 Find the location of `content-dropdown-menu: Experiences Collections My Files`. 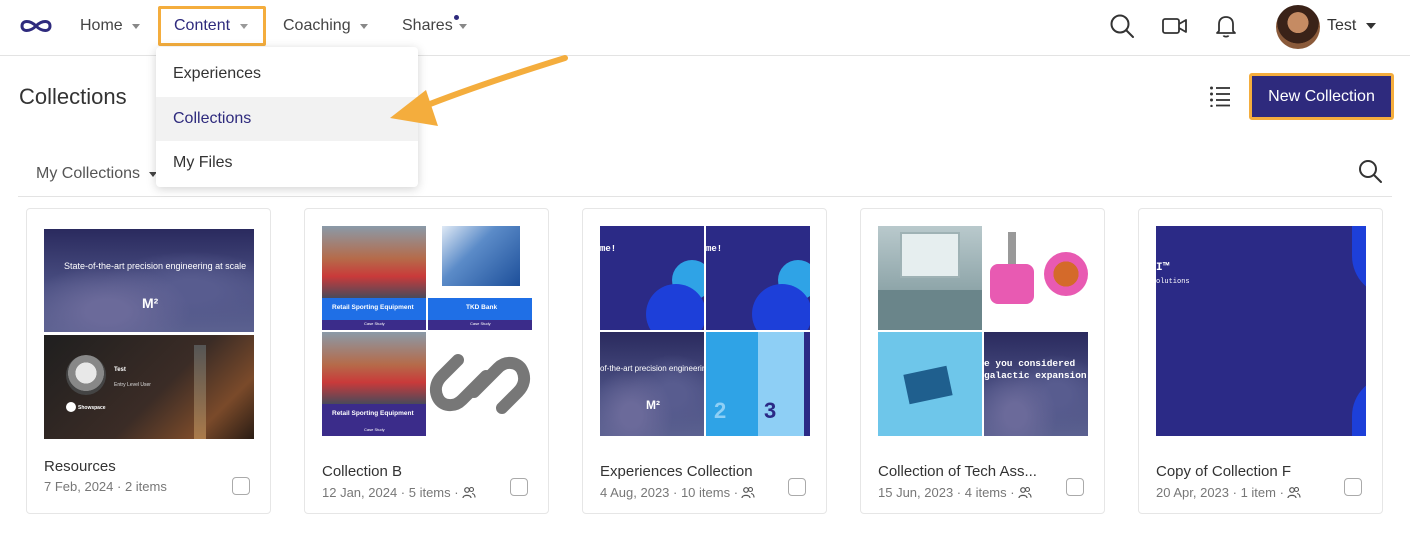

content-dropdown-menu: Experiences Collections My Files is located at coordinates (287, 117).